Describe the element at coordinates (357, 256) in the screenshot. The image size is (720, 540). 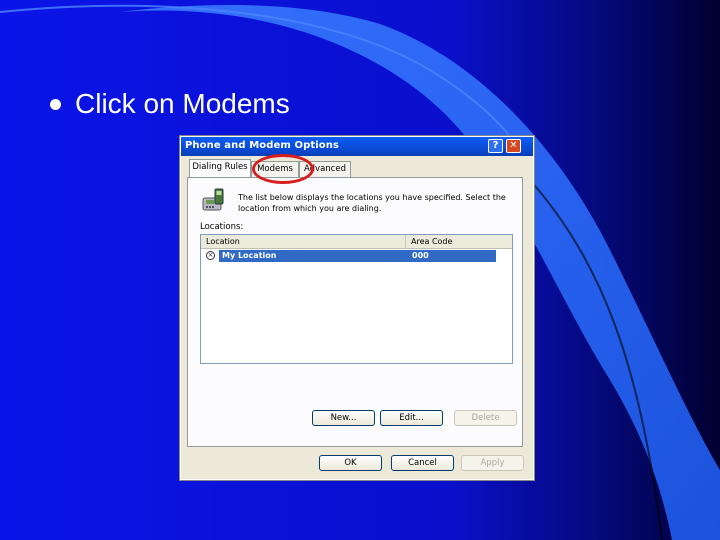
I see `selected-row-highlight: My Location 000` at that location.